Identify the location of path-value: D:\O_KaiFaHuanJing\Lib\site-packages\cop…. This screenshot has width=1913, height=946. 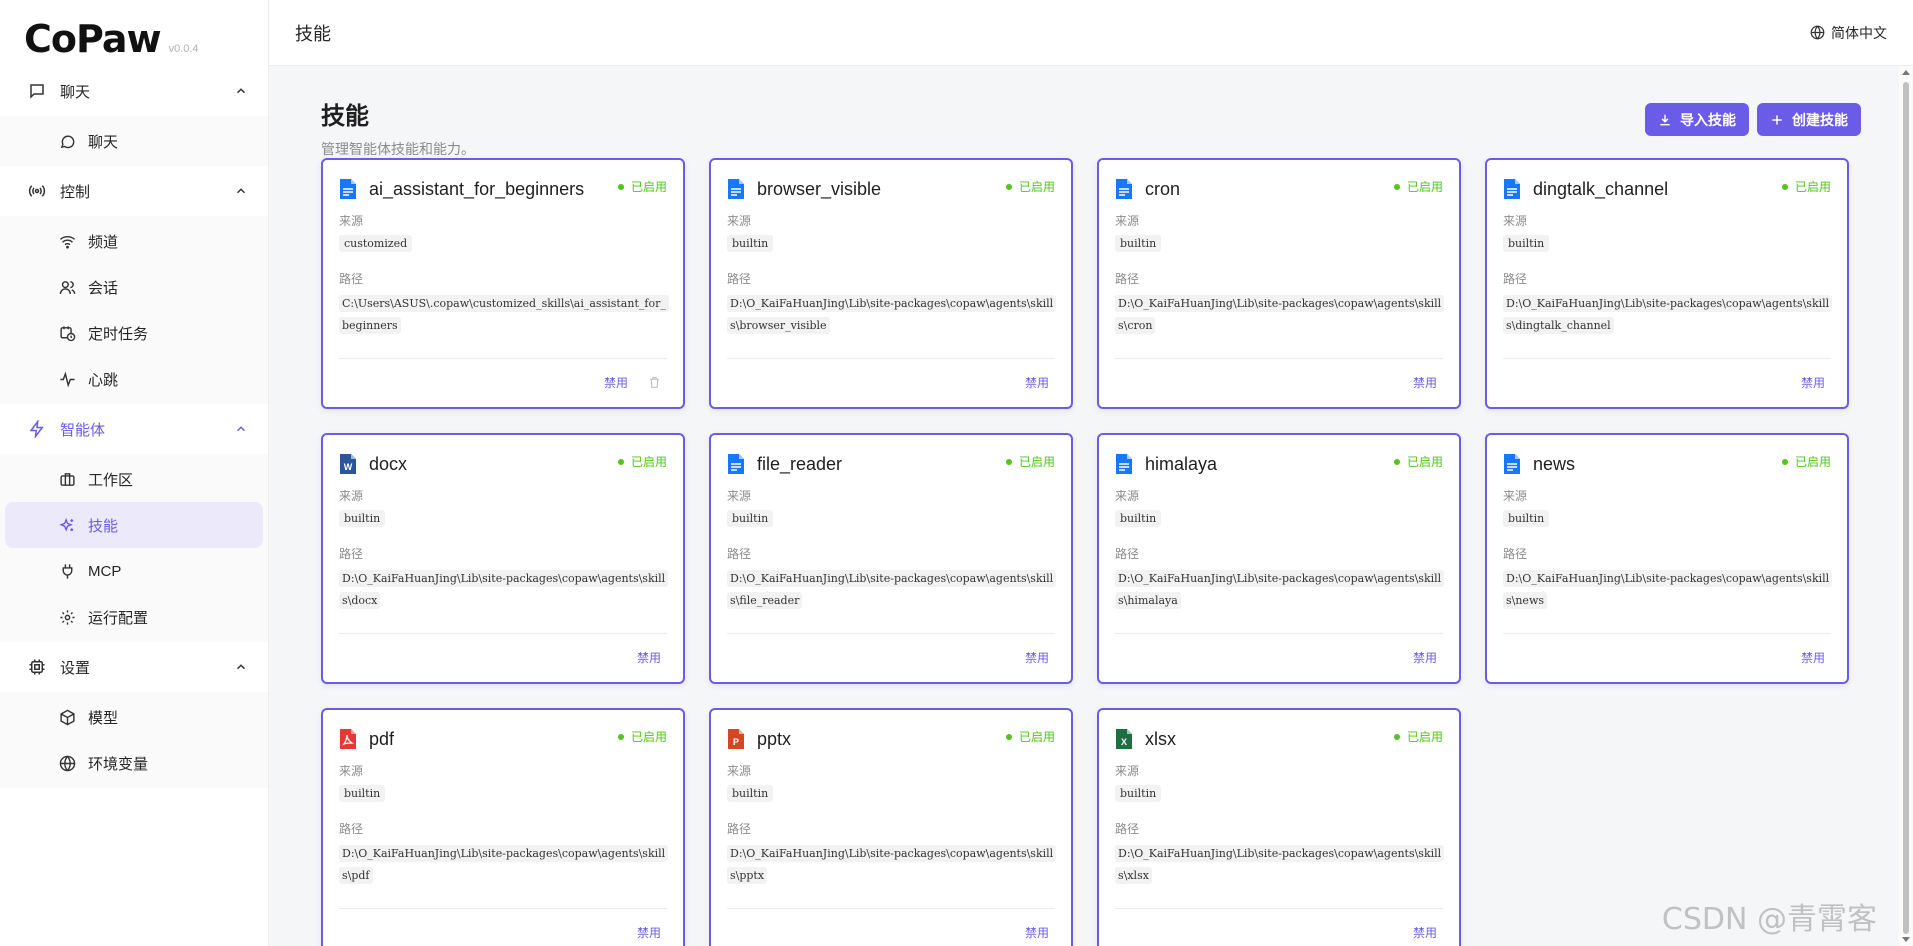
(1280, 864).